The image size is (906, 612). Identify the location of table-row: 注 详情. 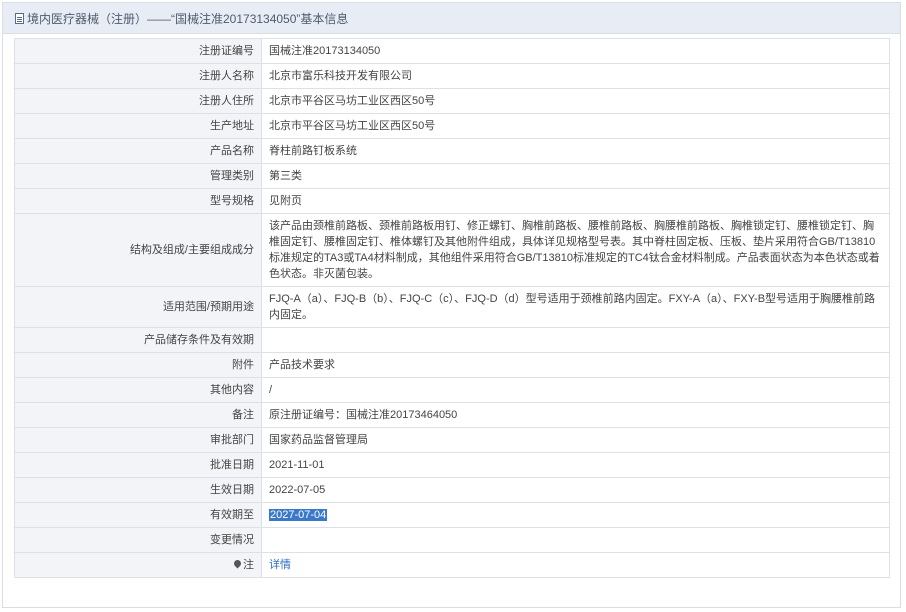
(452, 565).